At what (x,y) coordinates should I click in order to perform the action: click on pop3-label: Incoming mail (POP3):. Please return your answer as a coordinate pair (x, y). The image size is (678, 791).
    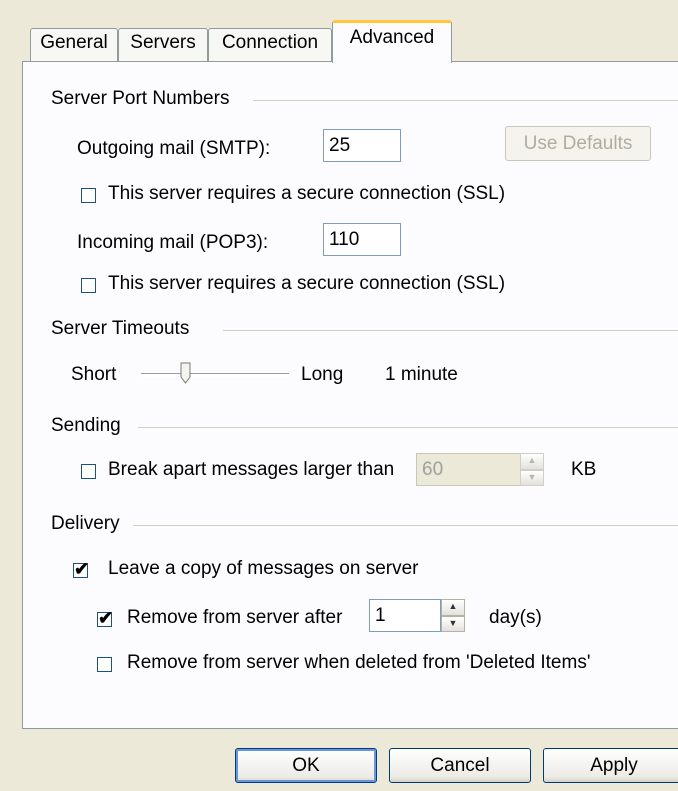
    Looking at the image, I should click on (173, 242).